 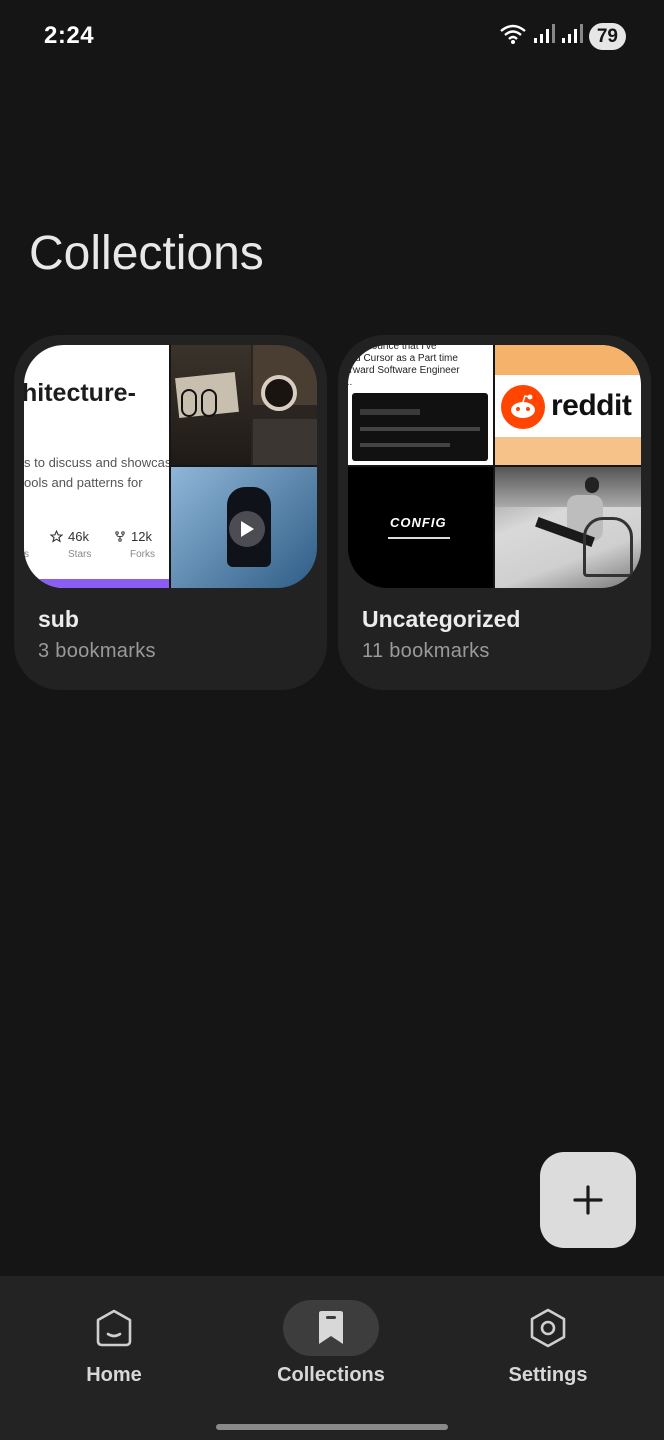 I want to click on post-line: to announce that I've, so click(x=392, y=348).